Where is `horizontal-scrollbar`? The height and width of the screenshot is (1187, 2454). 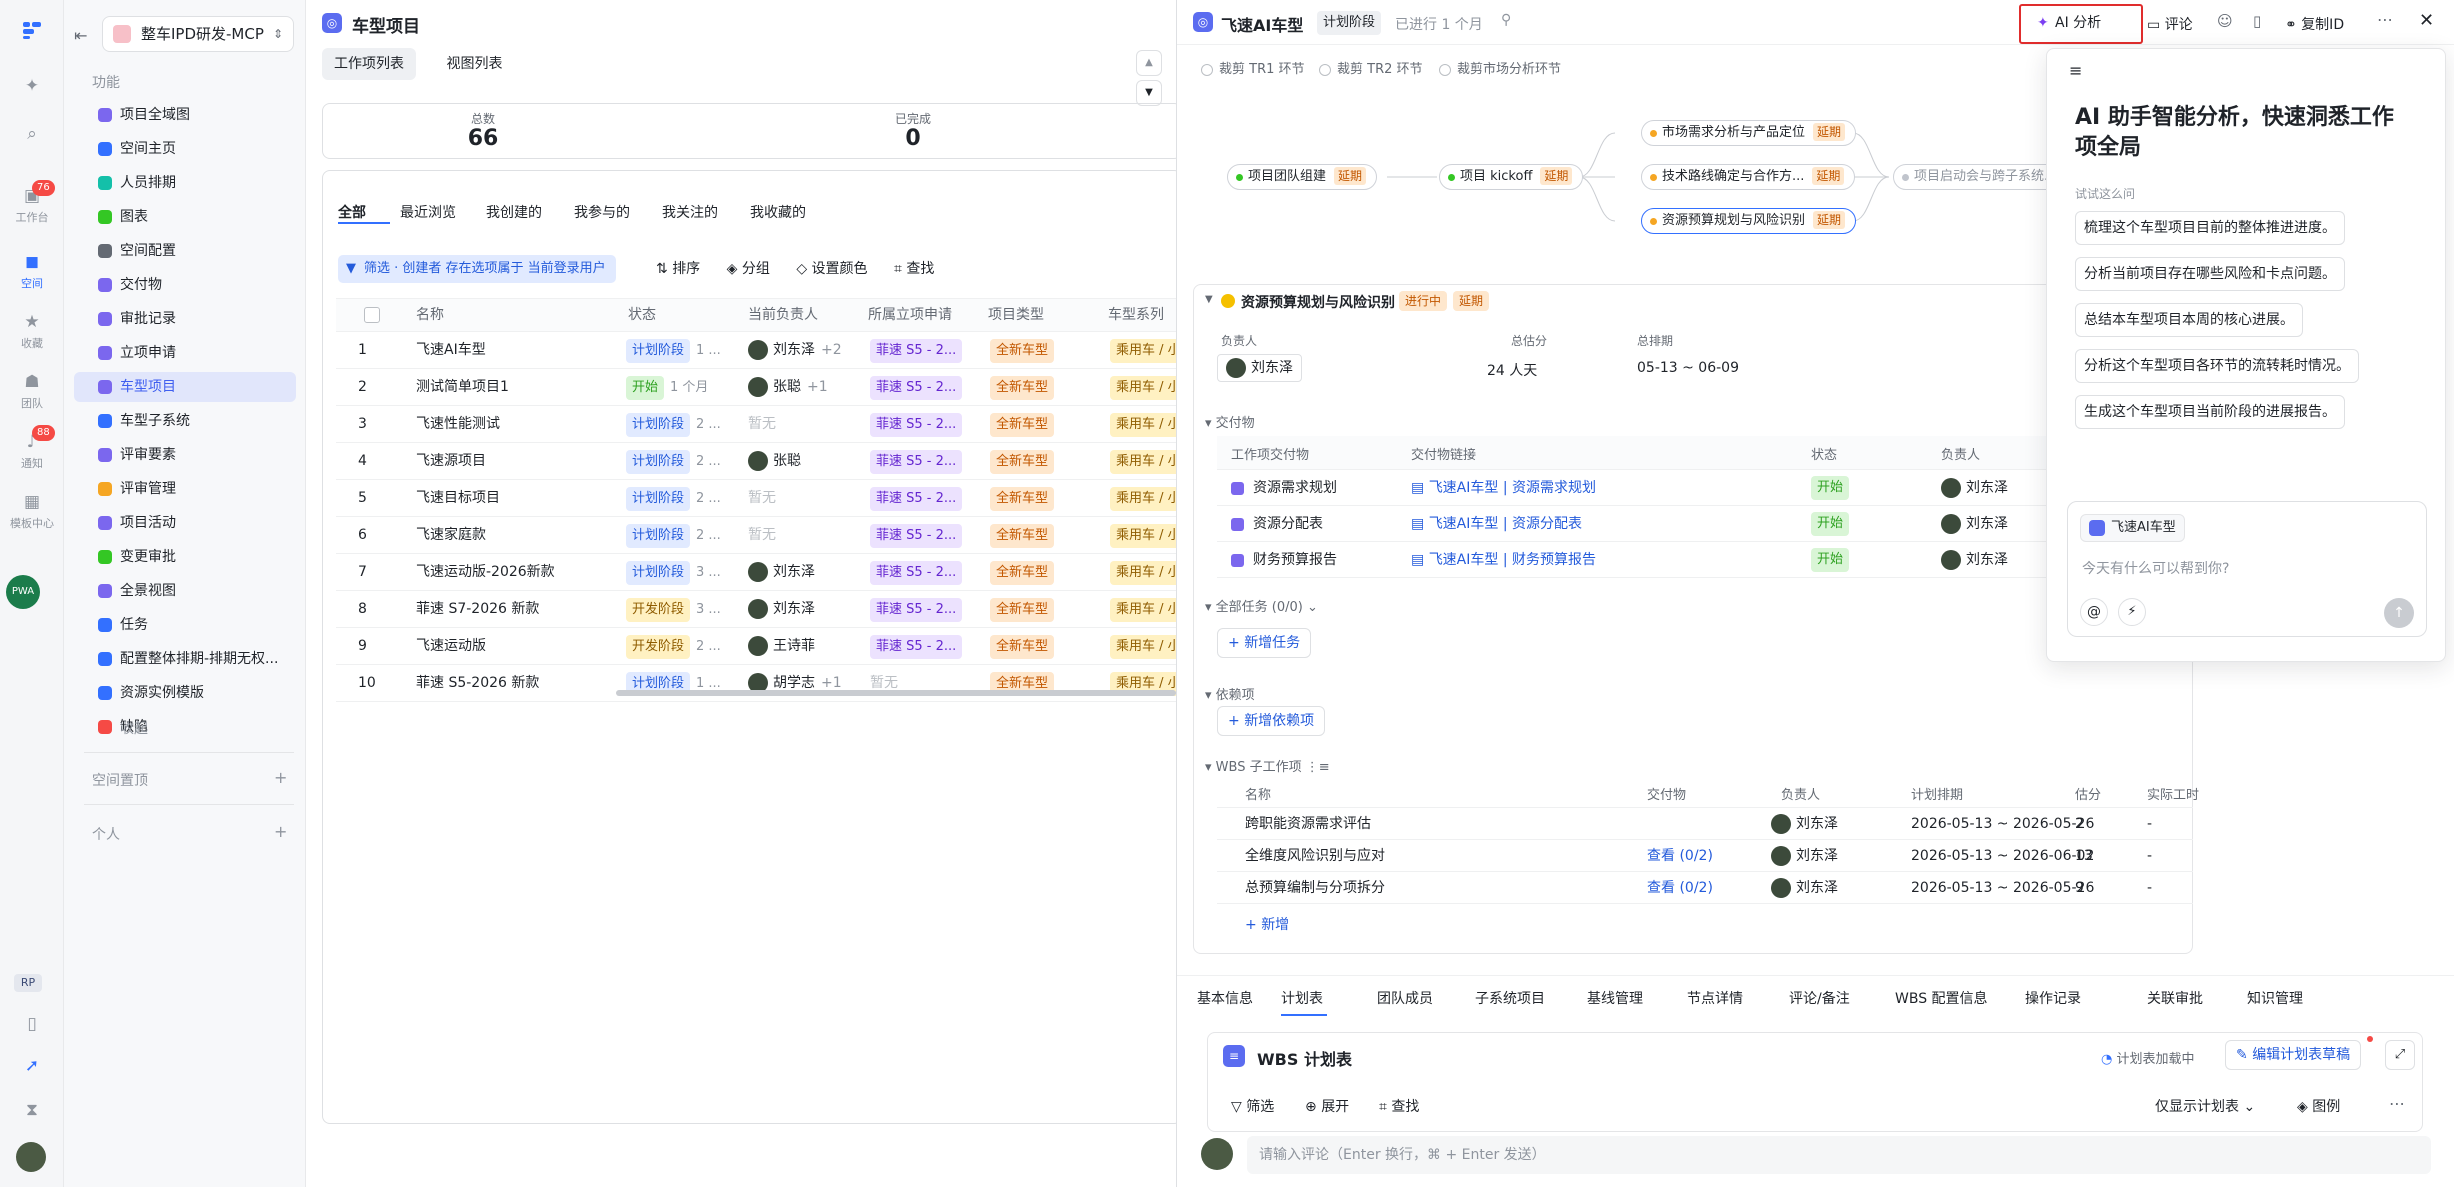
horizontal-scrollbar is located at coordinates (896, 693).